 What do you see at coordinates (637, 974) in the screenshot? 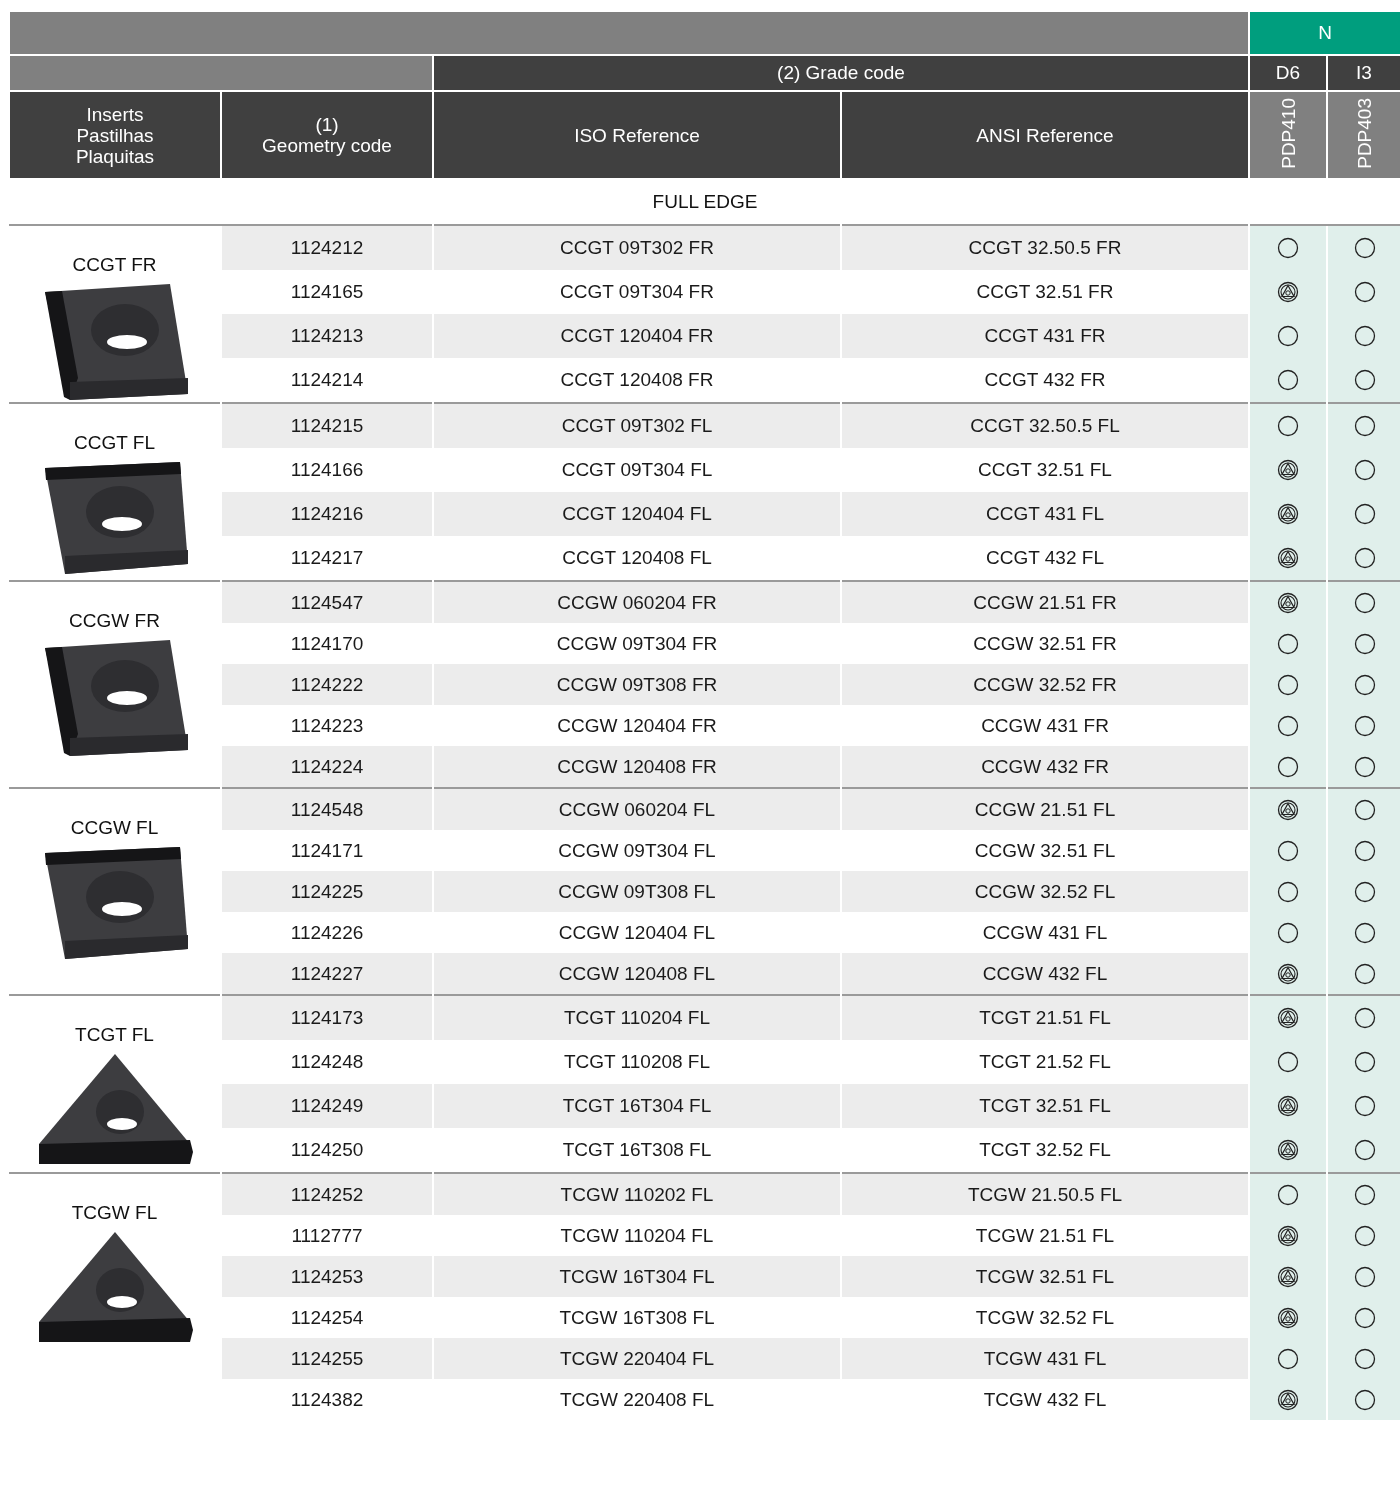
I see `iso-reference-cell: CCGW 120408 FL` at bounding box center [637, 974].